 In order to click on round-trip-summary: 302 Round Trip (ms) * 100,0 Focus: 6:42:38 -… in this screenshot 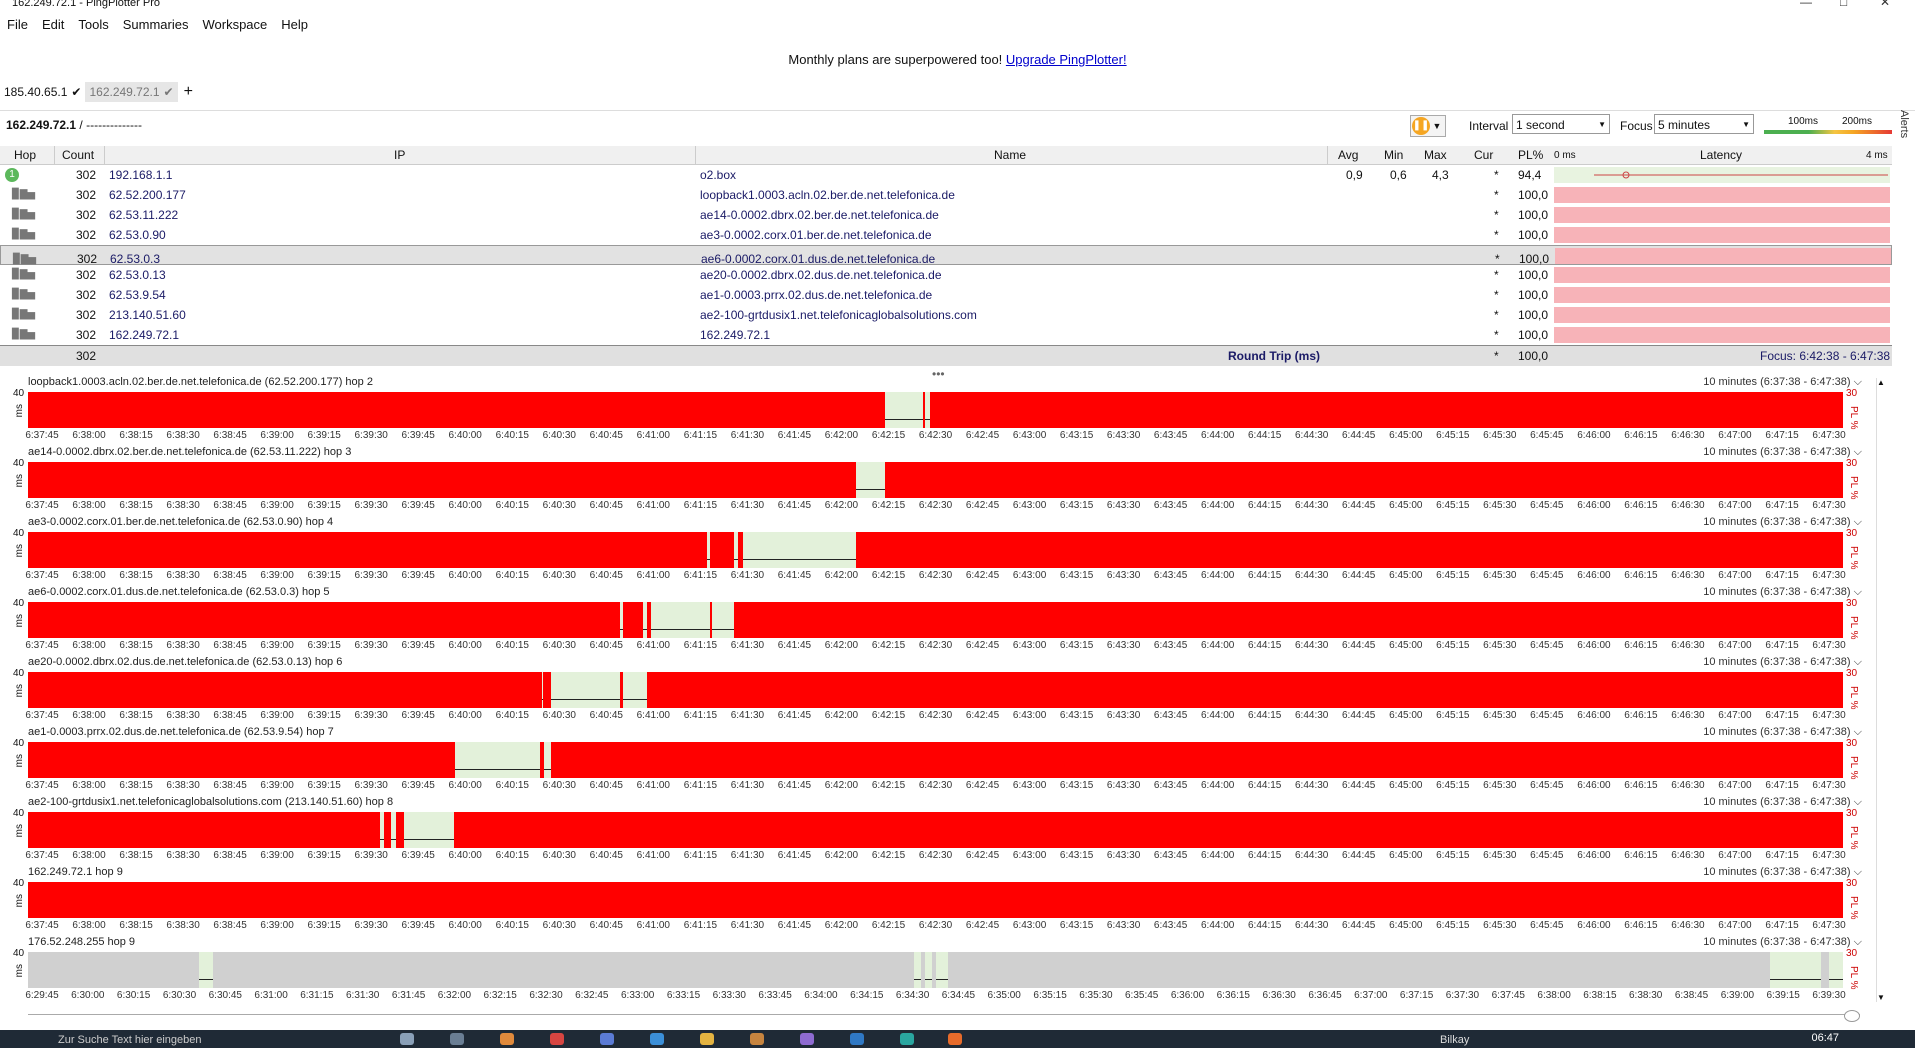, I will do `click(946, 355)`.